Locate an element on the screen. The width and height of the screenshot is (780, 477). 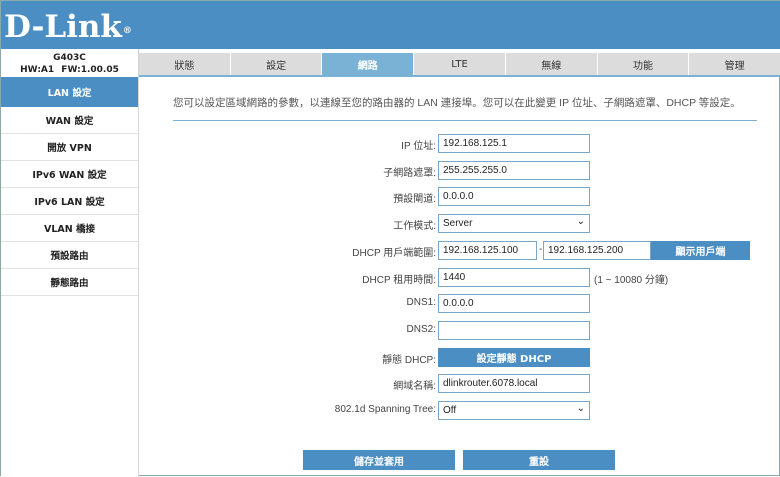
ip-row: IP 位址: 192.168.125.1 is located at coordinates (459, 144).